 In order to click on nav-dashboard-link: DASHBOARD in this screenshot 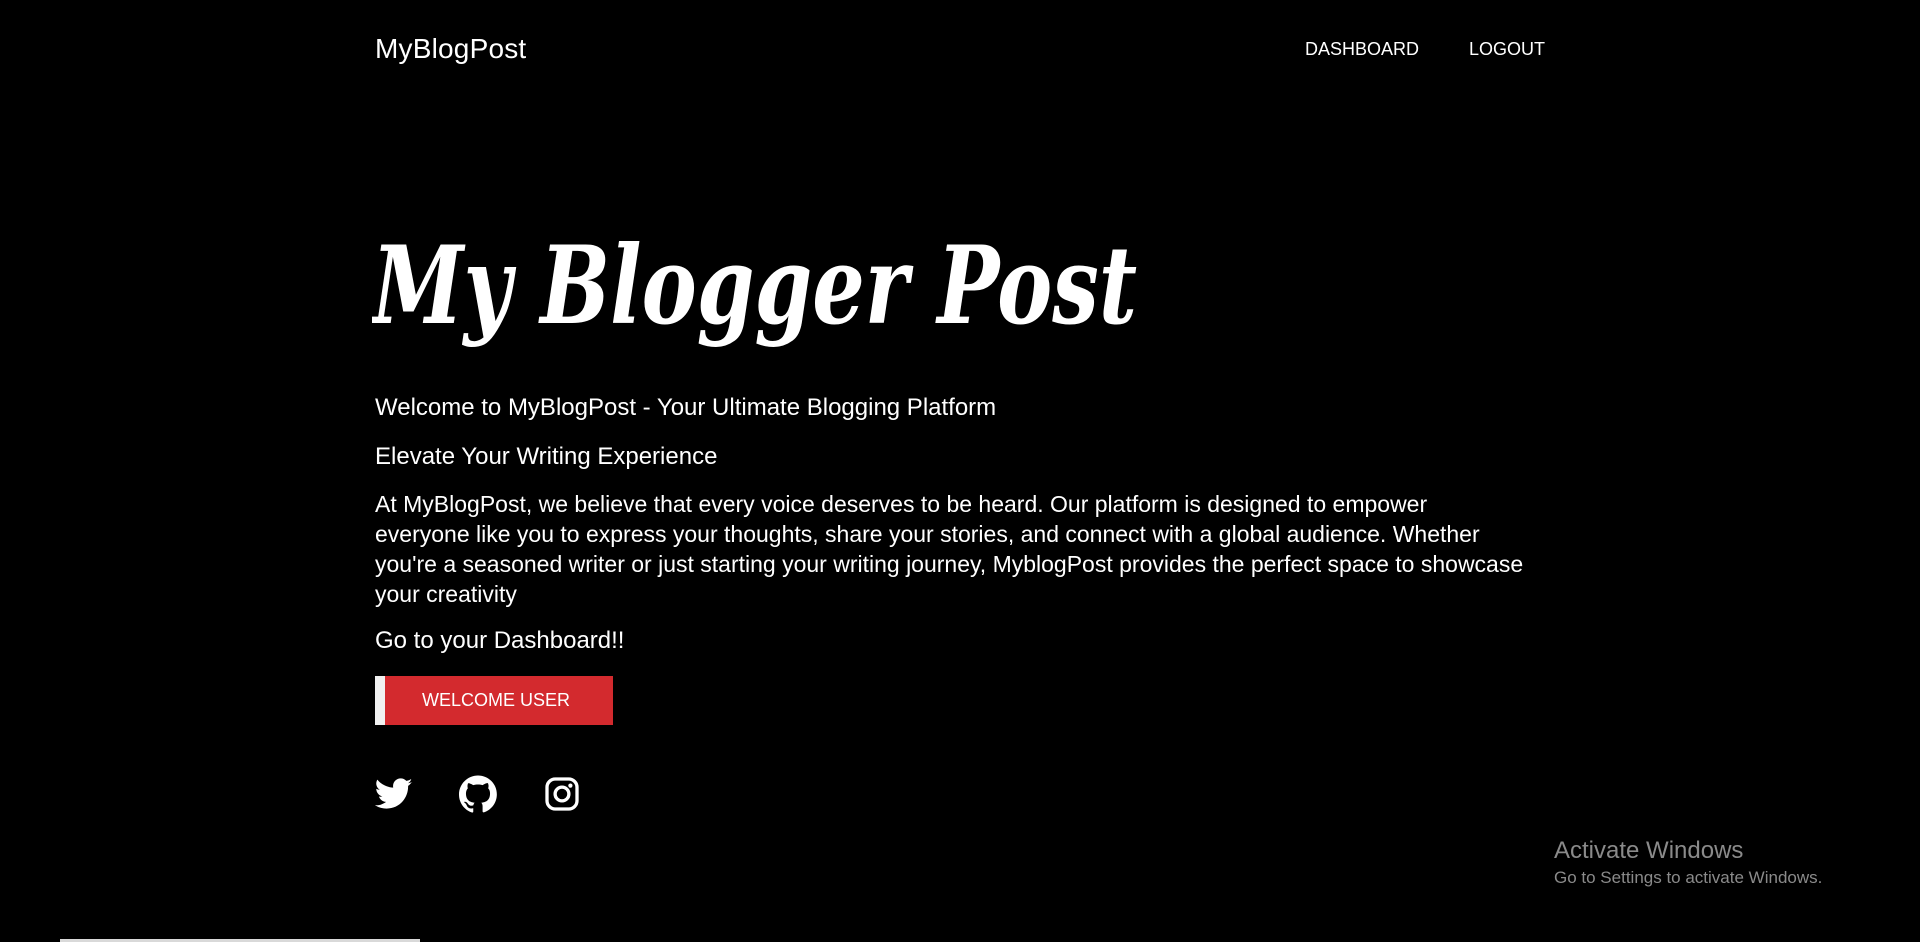, I will do `click(1362, 49)`.